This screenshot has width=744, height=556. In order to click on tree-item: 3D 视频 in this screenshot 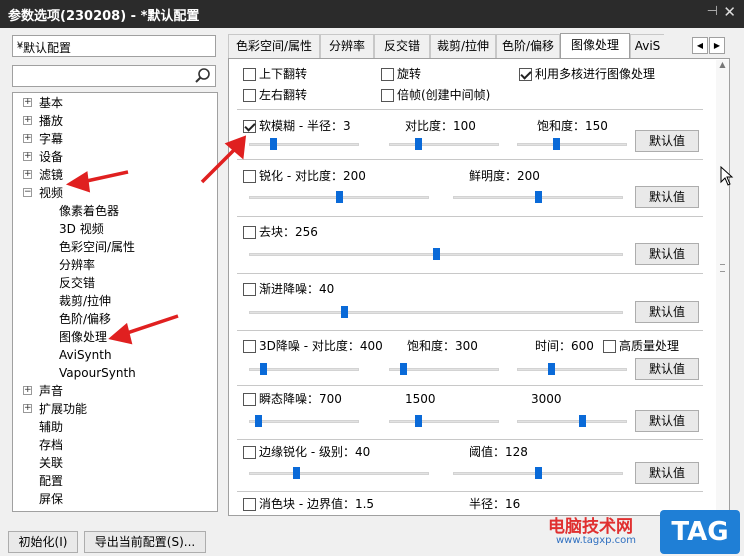, I will do `click(81, 229)`.